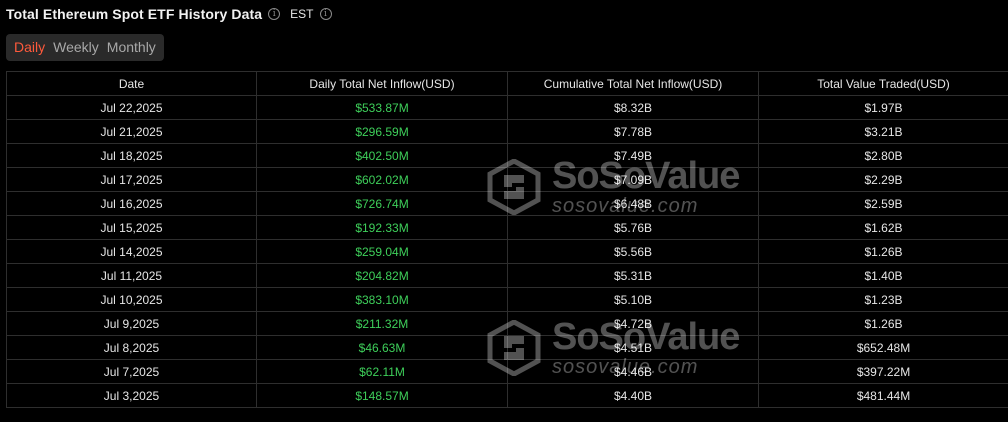 This screenshot has height=422, width=1008. What do you see at coordinates (131, 371) in the screenshot?
I see `cell-date: Jul 7,2025` at bounding box center [131, 371].